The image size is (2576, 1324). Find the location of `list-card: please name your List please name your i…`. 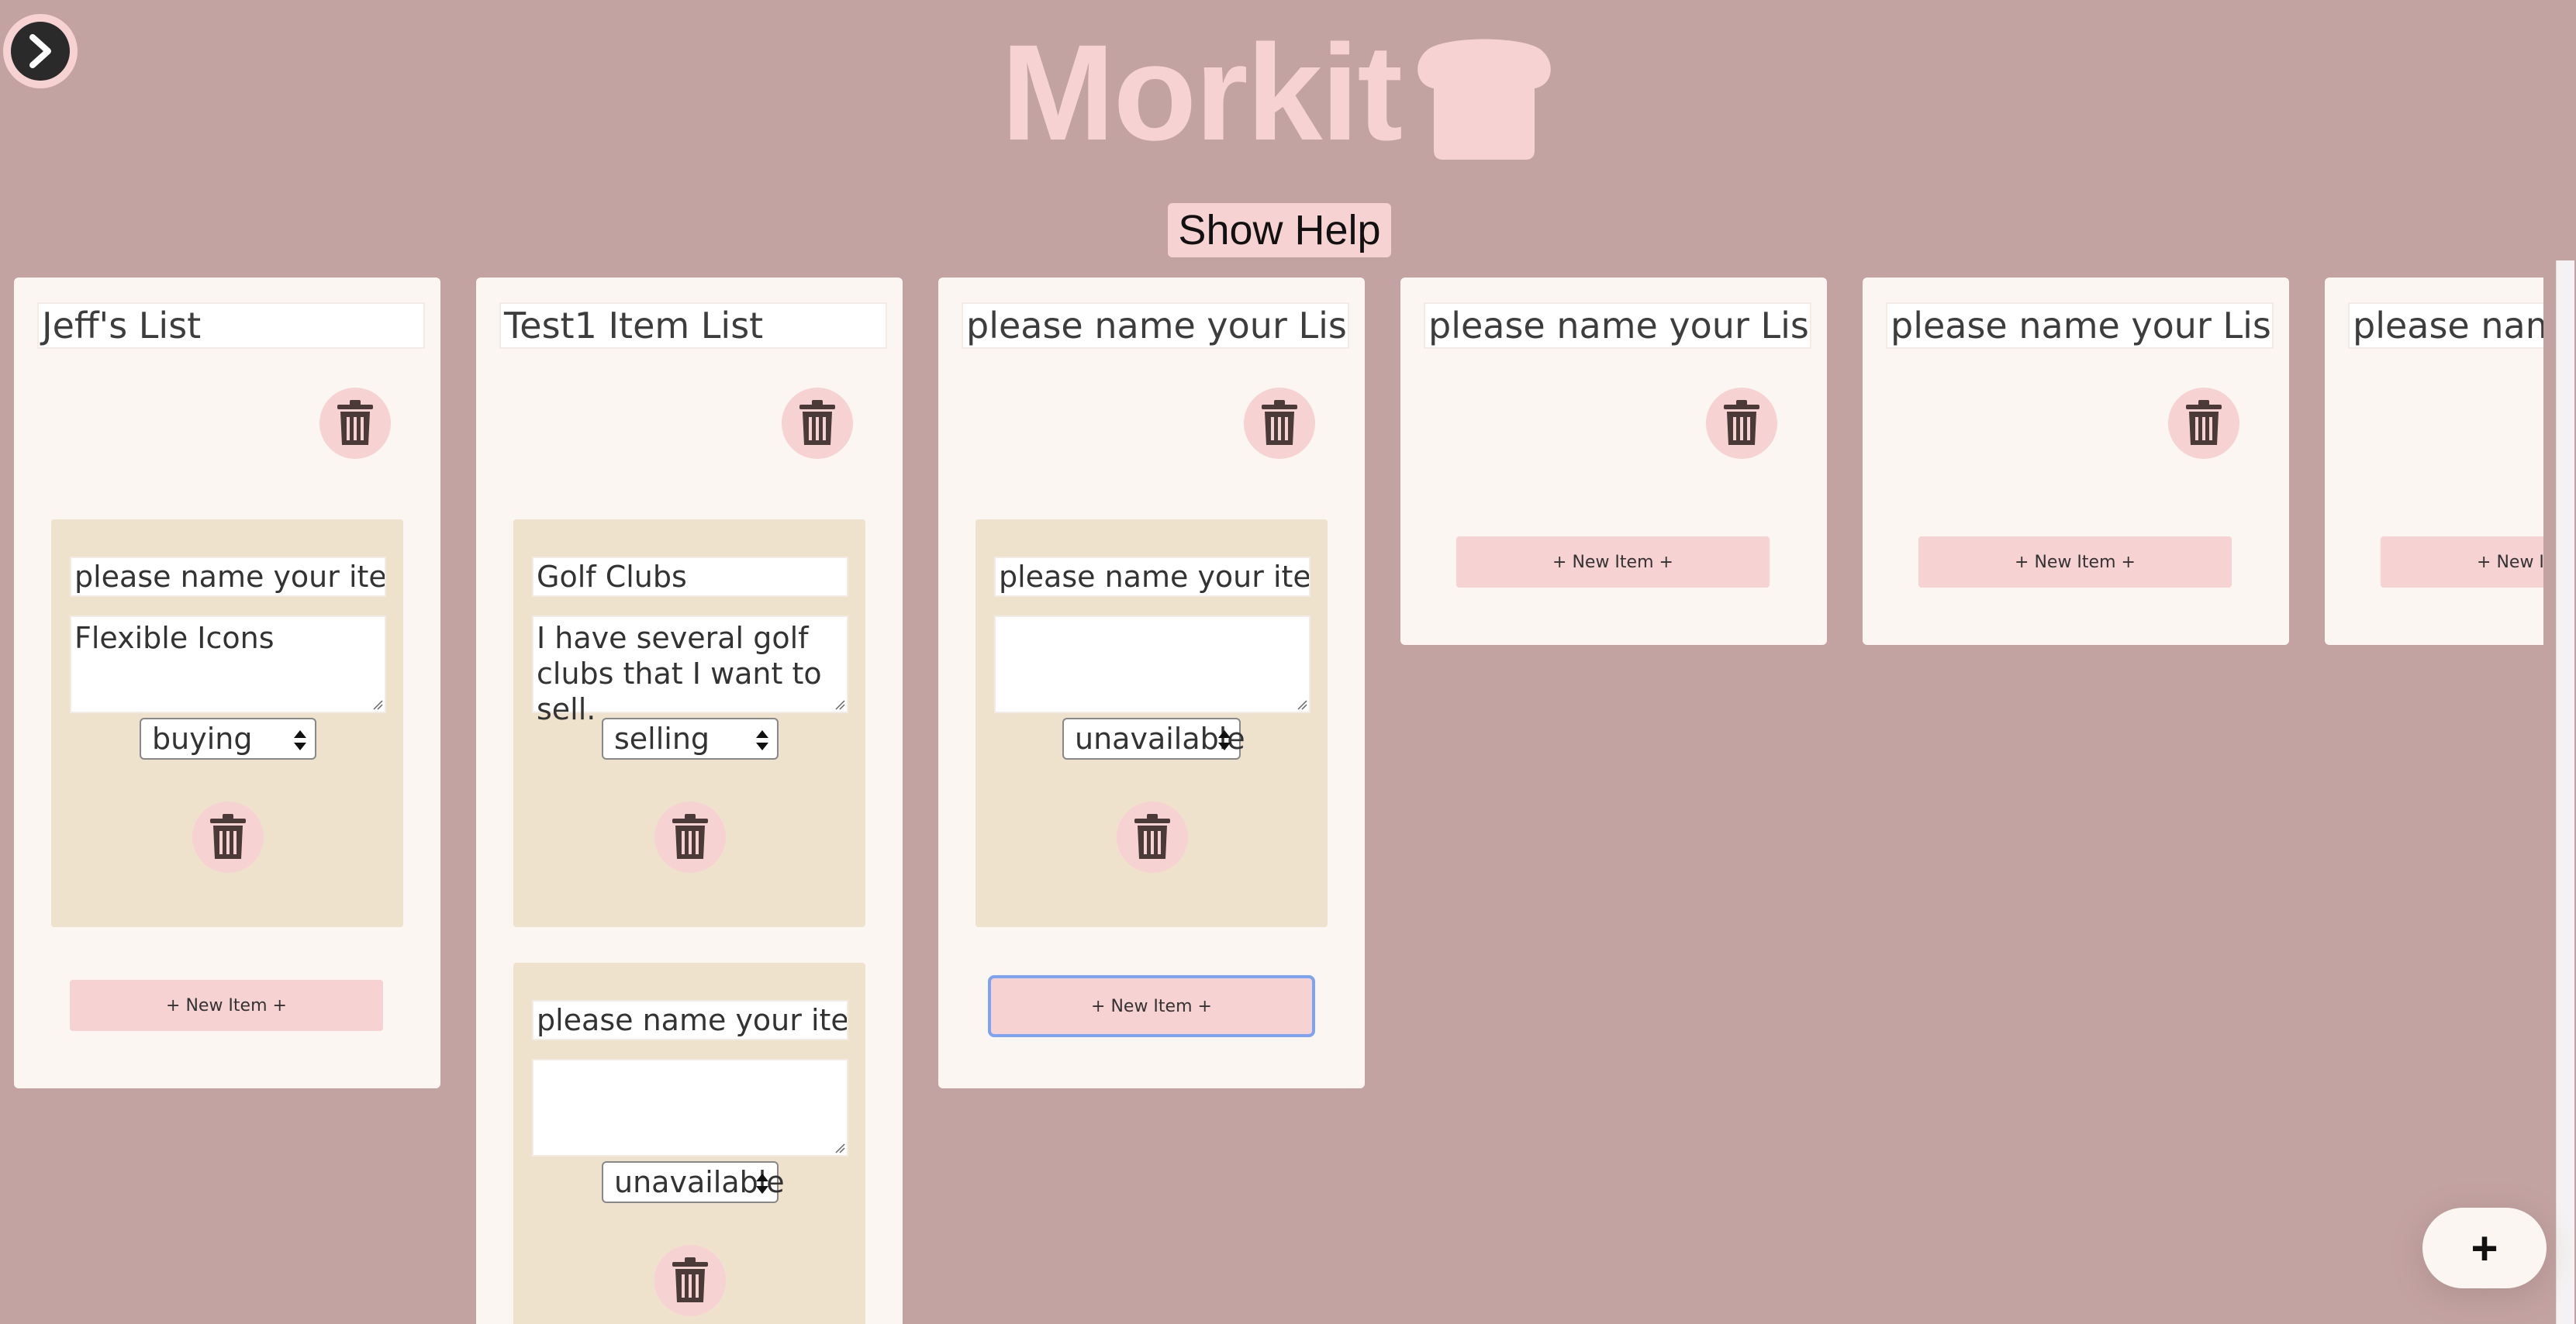

list-card: please name your List please name your i… is located at coordinates (1151, 683).